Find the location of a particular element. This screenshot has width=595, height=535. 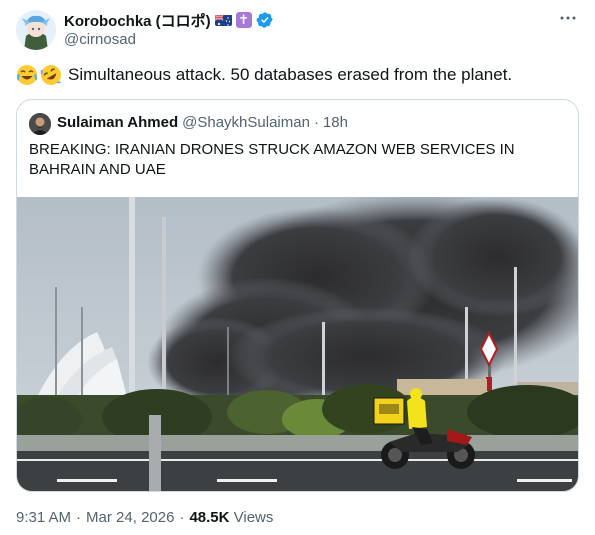

quoted-author-avatar is located at coordinates (40, 124).